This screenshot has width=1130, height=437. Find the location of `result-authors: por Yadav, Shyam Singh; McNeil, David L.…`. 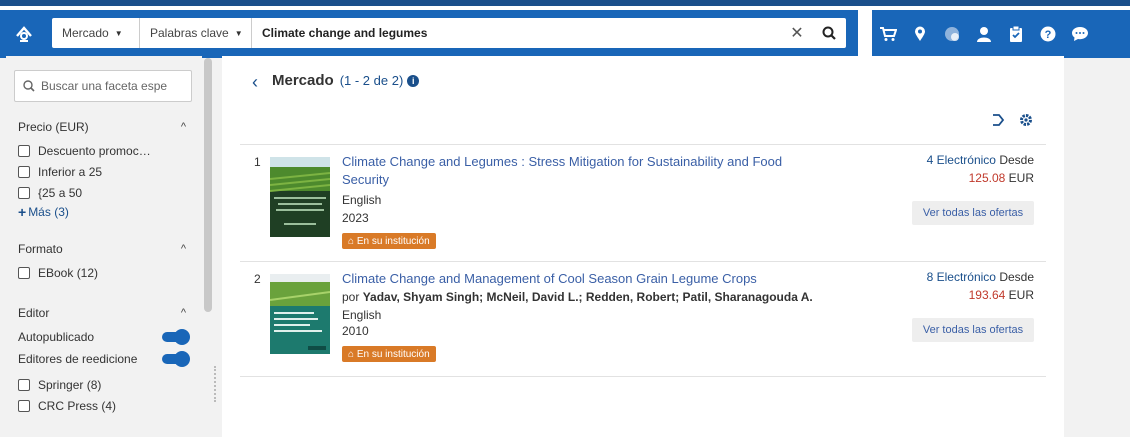

result-authors: por Yadav, Shyam Singh; McNeil, David L.… is located at coordinates (577, 297).